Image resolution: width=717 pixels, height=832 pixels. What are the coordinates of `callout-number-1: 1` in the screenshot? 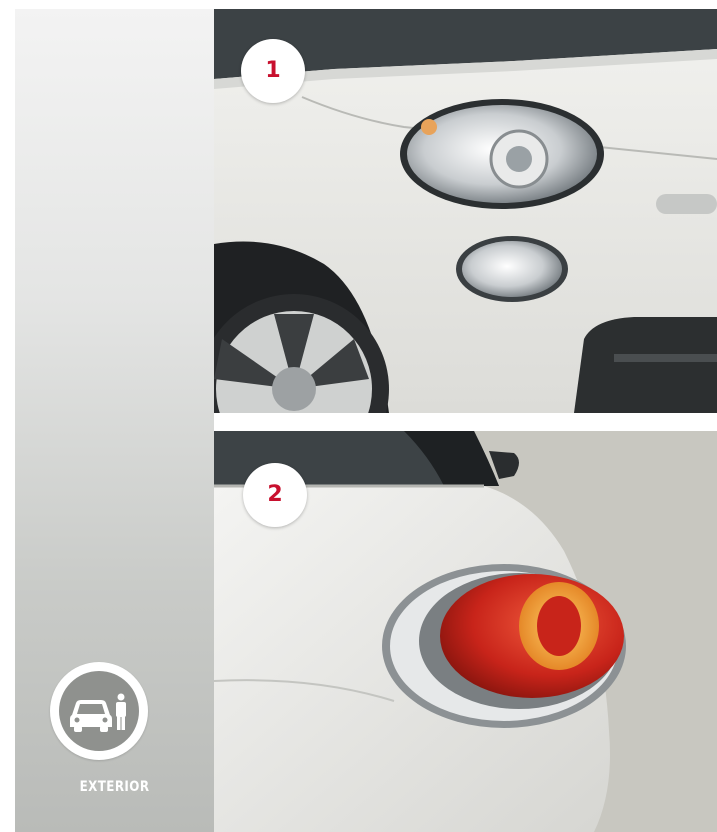 It's located at (273, 71).